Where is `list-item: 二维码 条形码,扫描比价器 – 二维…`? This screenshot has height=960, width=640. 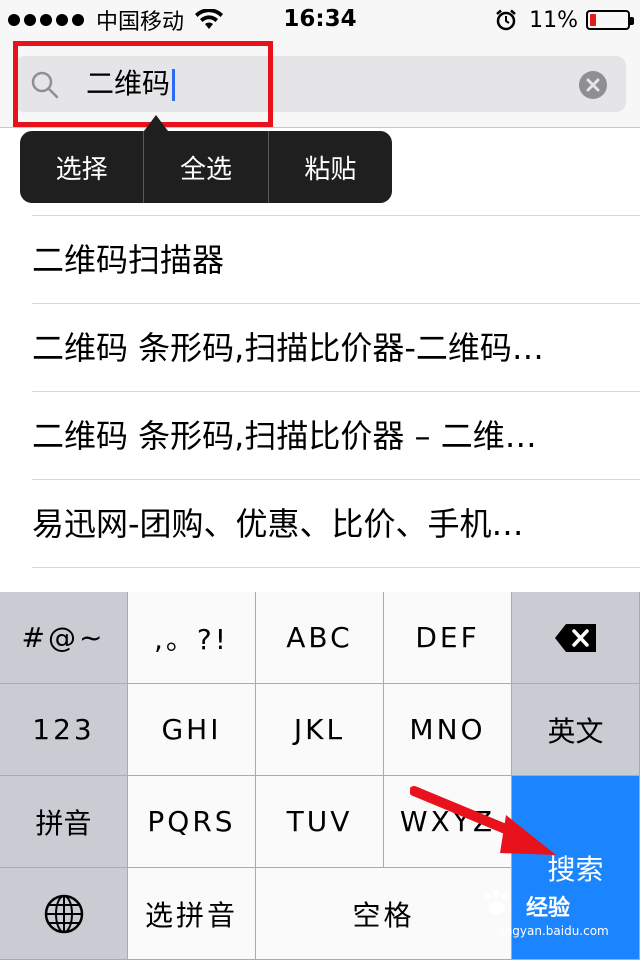
list-item: 二维码 条形码,扫描比价器 – 二维… is located at coordinates (336, 436).